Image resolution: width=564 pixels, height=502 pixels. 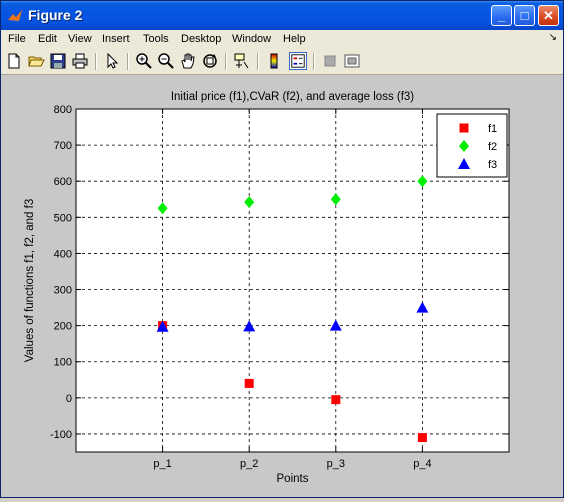 I want to click on hide-plot-tools-icon, so click(x=330, y=61).